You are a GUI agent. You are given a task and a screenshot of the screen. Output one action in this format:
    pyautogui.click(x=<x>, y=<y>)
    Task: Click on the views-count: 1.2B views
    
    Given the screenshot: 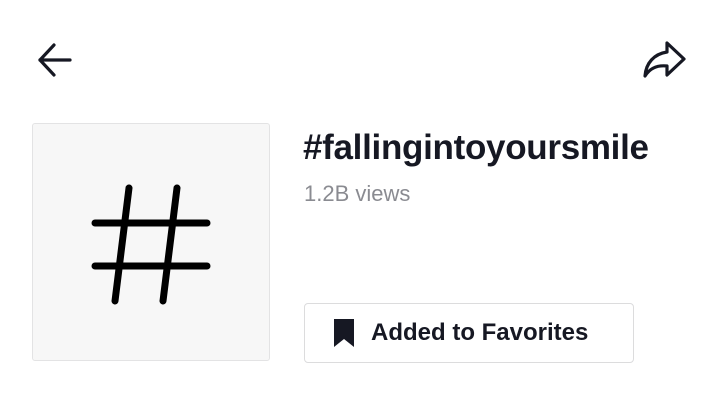 What is the action you would take?
    pyautogui.click(x=357, y=193)
    